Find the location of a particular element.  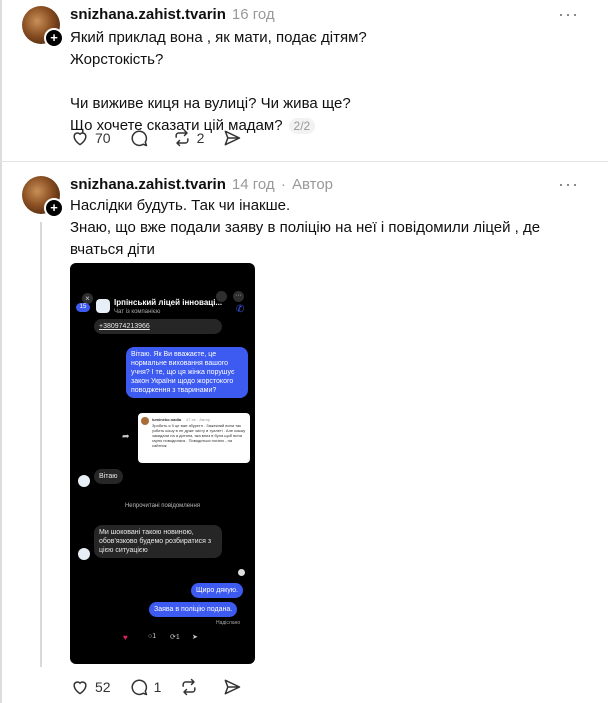

comment-count: 1 is located at coordinates (157, 687).